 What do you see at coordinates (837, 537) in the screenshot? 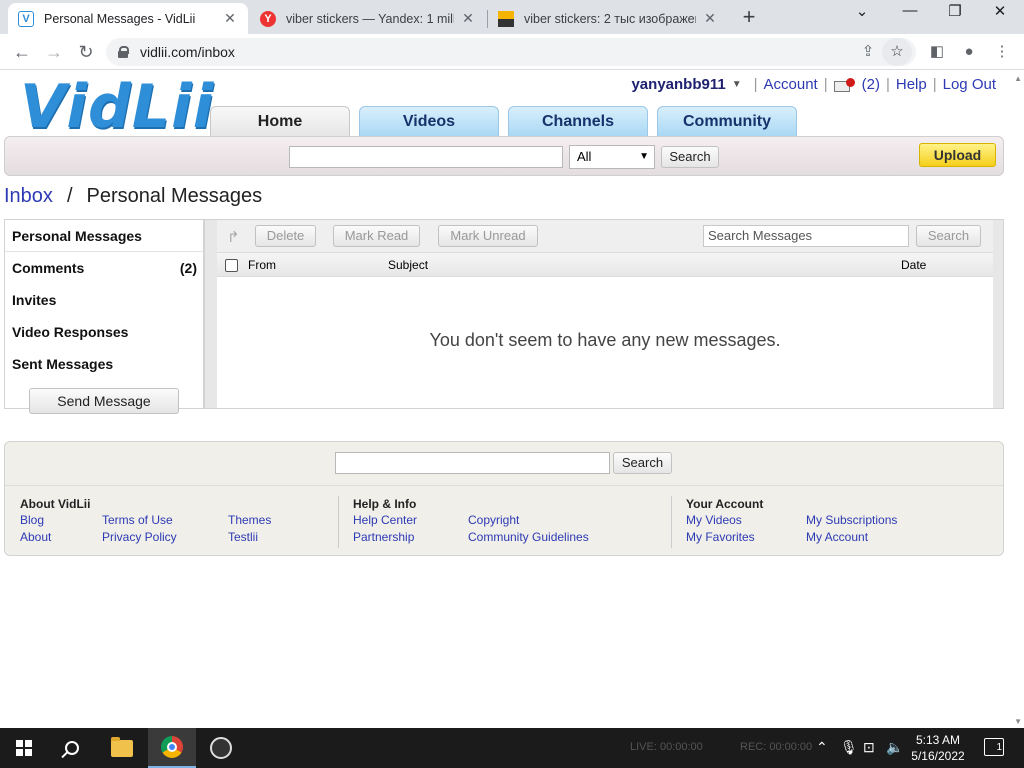
I see `footer-link-my-account: My Account` at bounding box center [837, 537].